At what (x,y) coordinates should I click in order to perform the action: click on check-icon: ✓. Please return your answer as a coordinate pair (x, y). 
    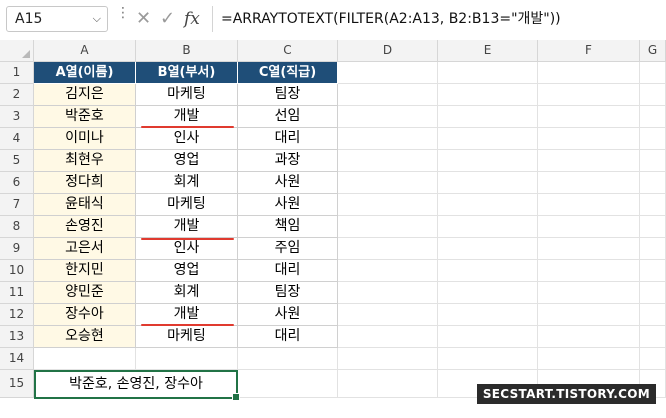
    Looking at the image, I should click on (167, 19).